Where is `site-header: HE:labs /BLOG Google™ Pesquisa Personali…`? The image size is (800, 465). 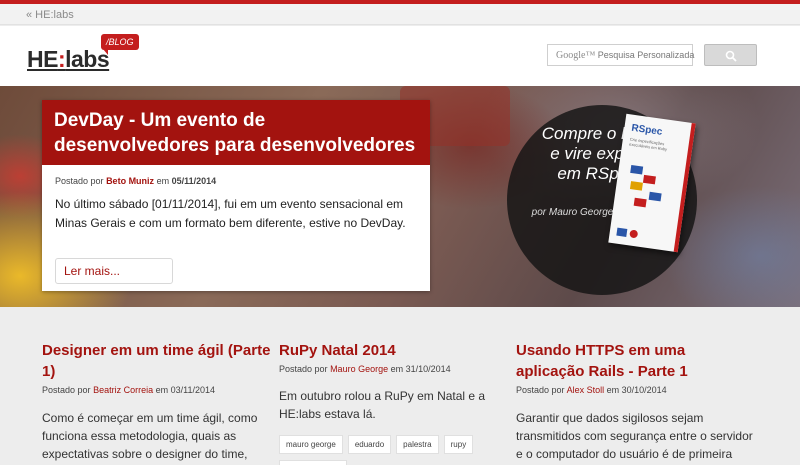
site-header: HE:labs /BLOG Google™ Pesquisa Personali… is located at coordinates (400, 56).